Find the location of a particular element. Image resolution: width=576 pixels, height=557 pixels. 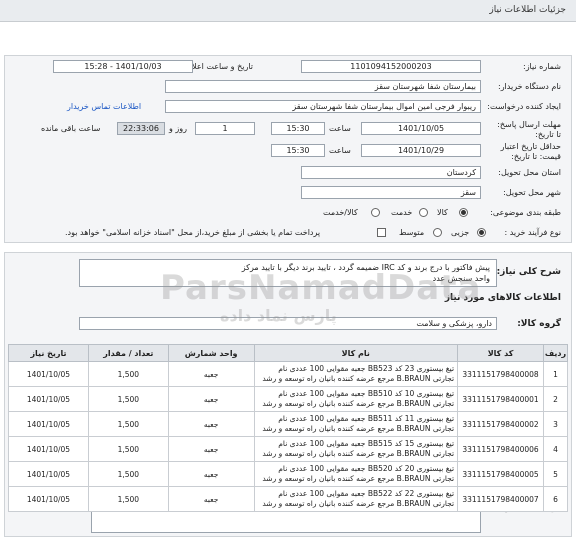

province-field: کردستان is located at coordinates (391, 172).